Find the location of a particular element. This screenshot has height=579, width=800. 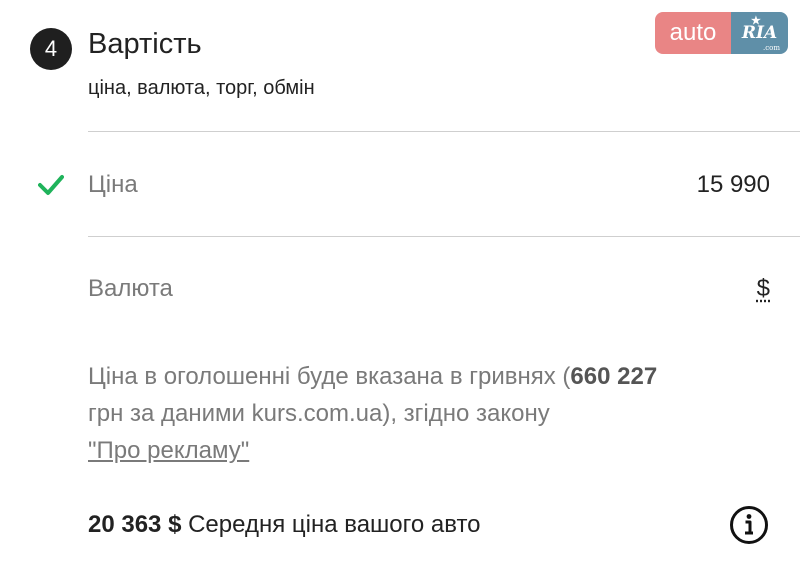

check-icon is located at coordinates (51, 185).